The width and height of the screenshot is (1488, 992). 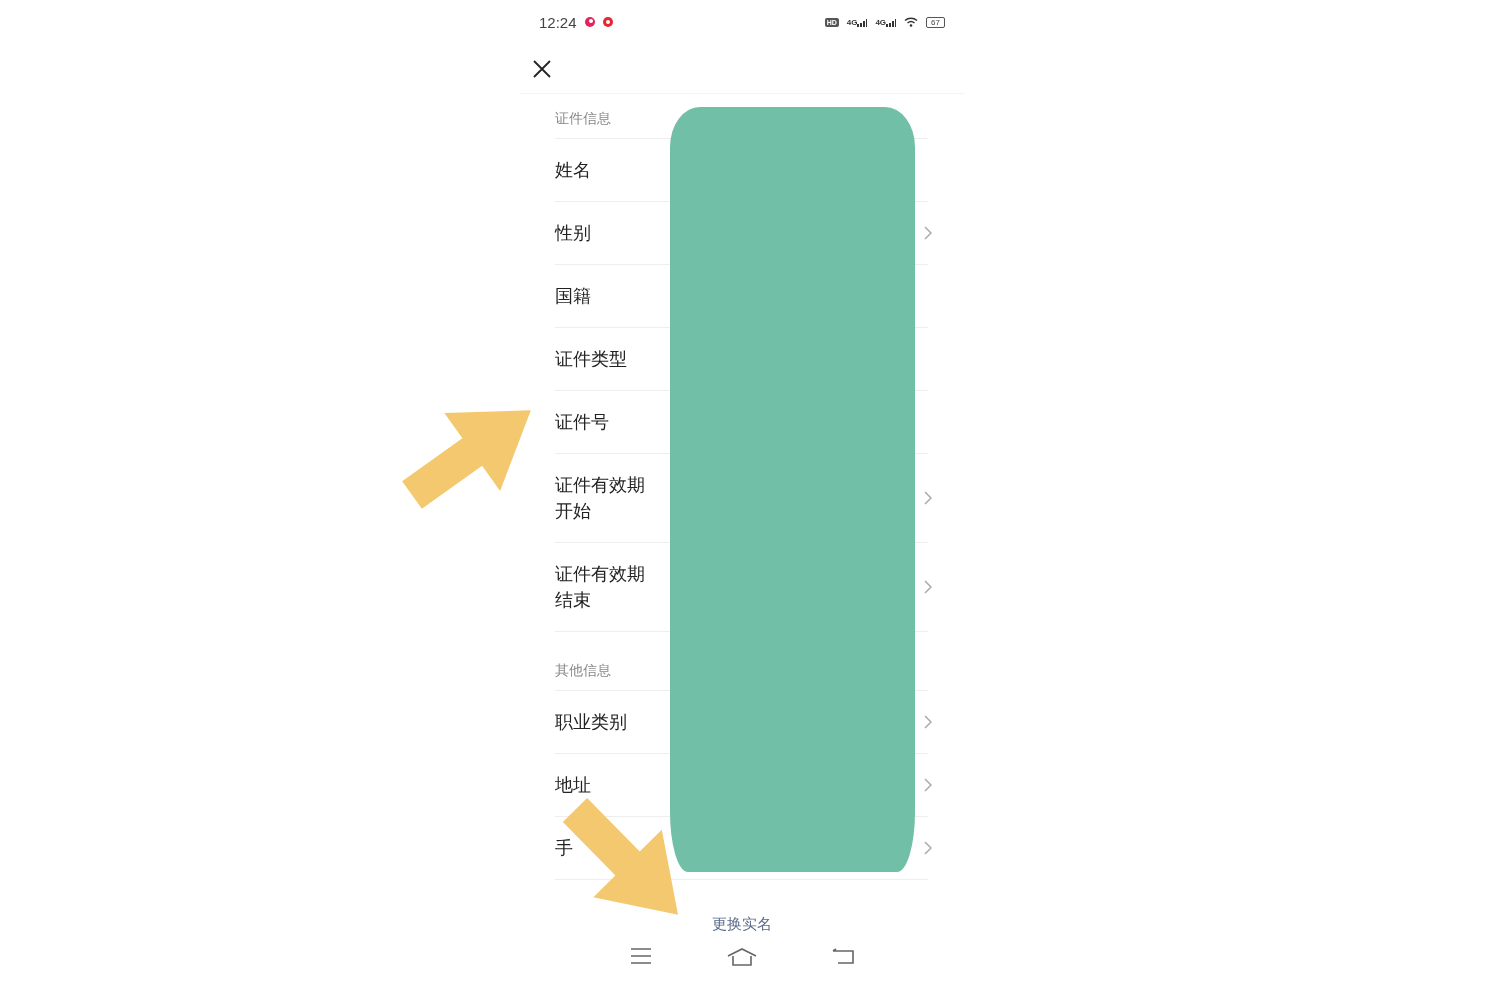 What do you see at coordinates (742, 924) in the screenshot?
I see `change-name-link: 更换实名` at bounding box center [742, 924].